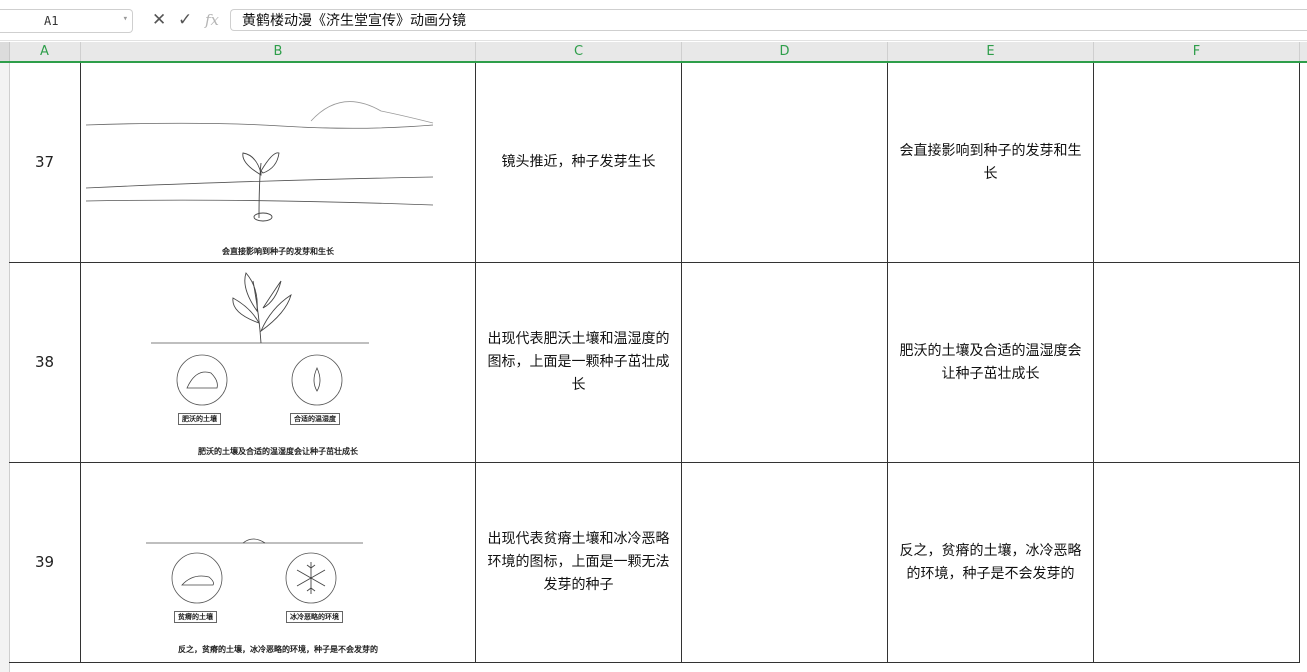  What do you see at coordinates (45, 563) in the screenshot?
I see `cell-a39: 39` at bounding box center [45, 563].